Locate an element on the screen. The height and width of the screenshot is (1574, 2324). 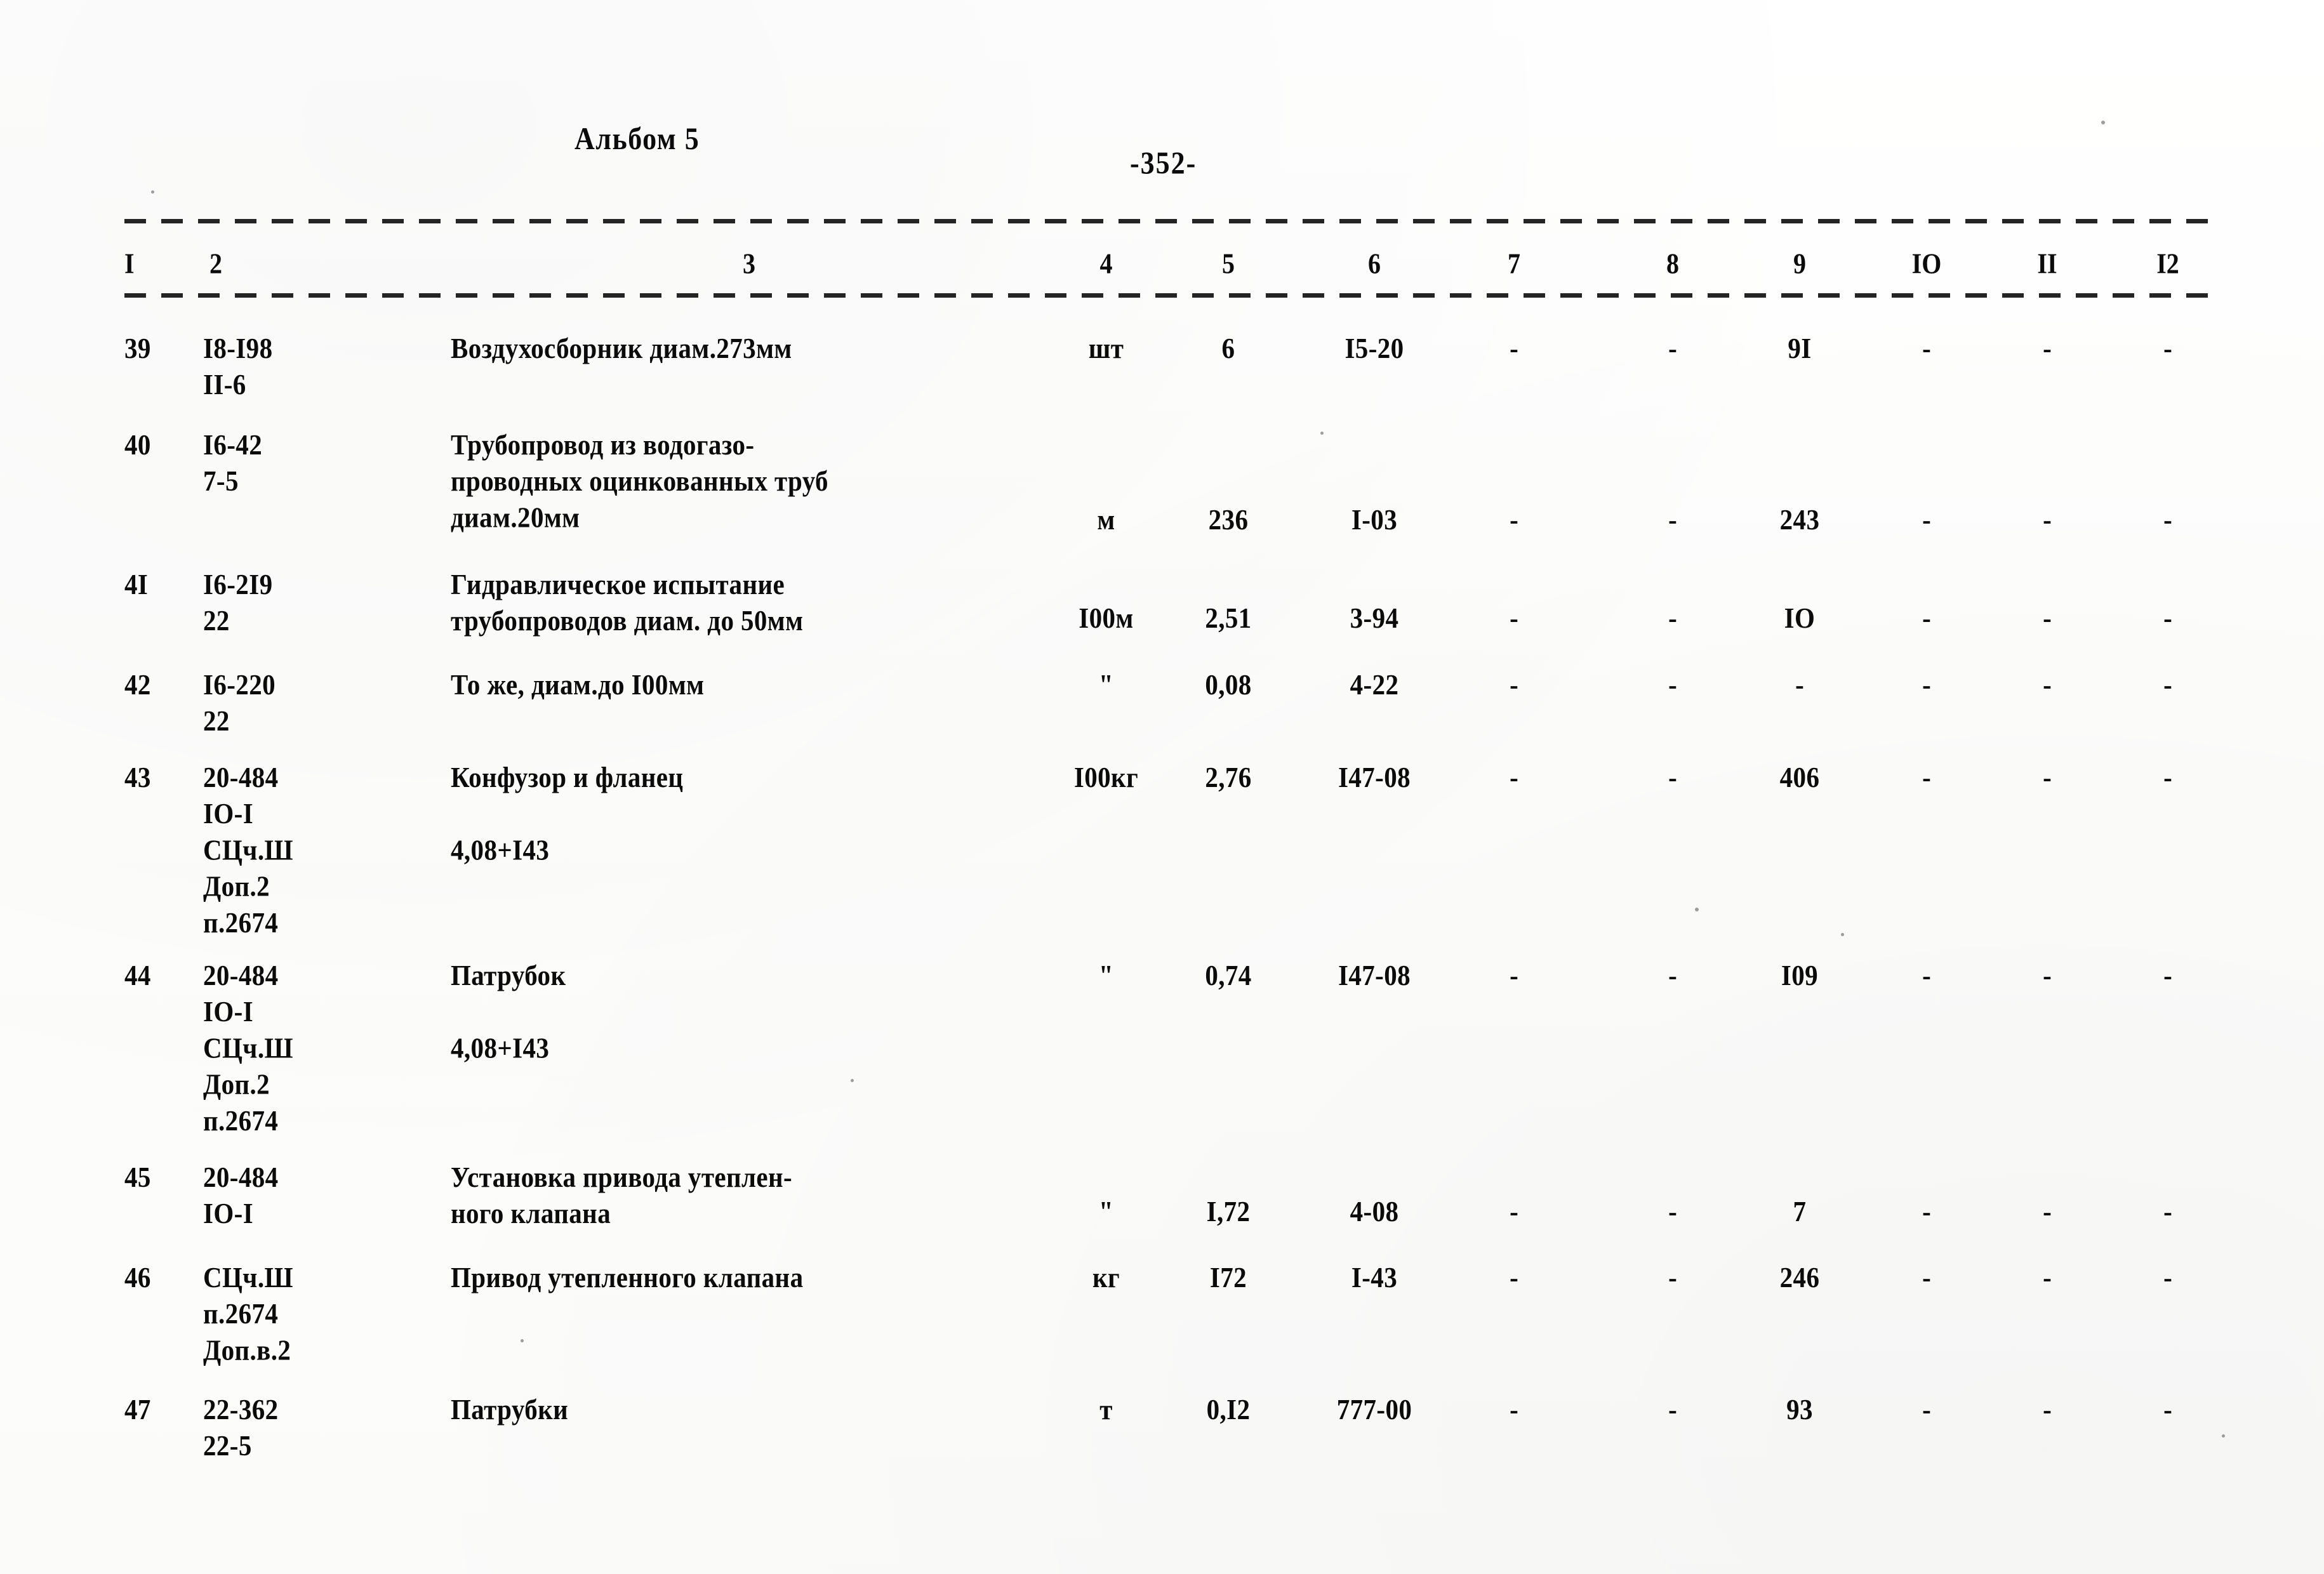
cell-total: 406 is located at coordinates (1799, 777).